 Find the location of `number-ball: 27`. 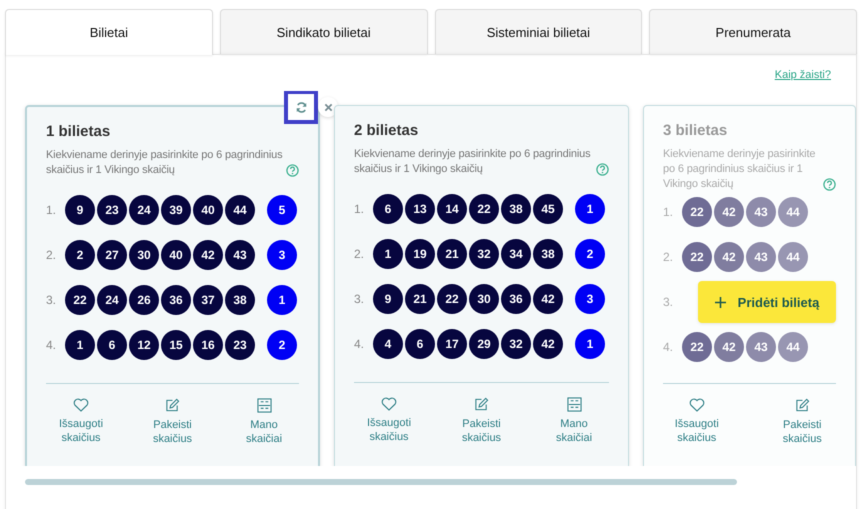

number-ball: 27 is located at coordinates (112, 255).